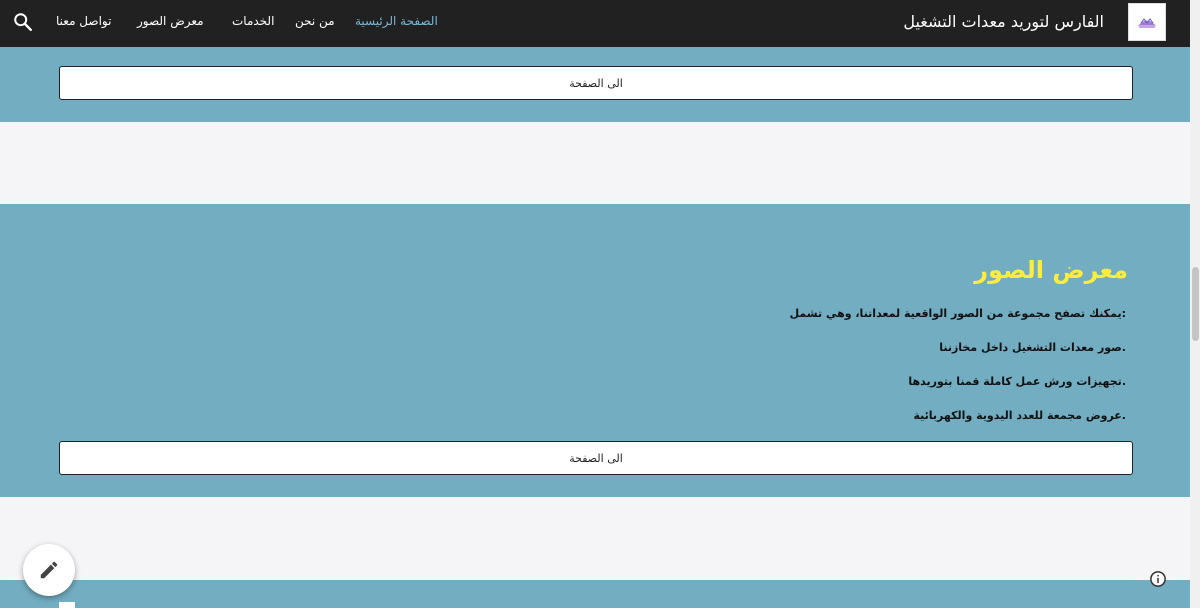 This screenshot has width=1200, height=608. What do you see at coordinates (1158, 579) in the screenshot?
I see `info-icon` at bounding box center [1158, 579].